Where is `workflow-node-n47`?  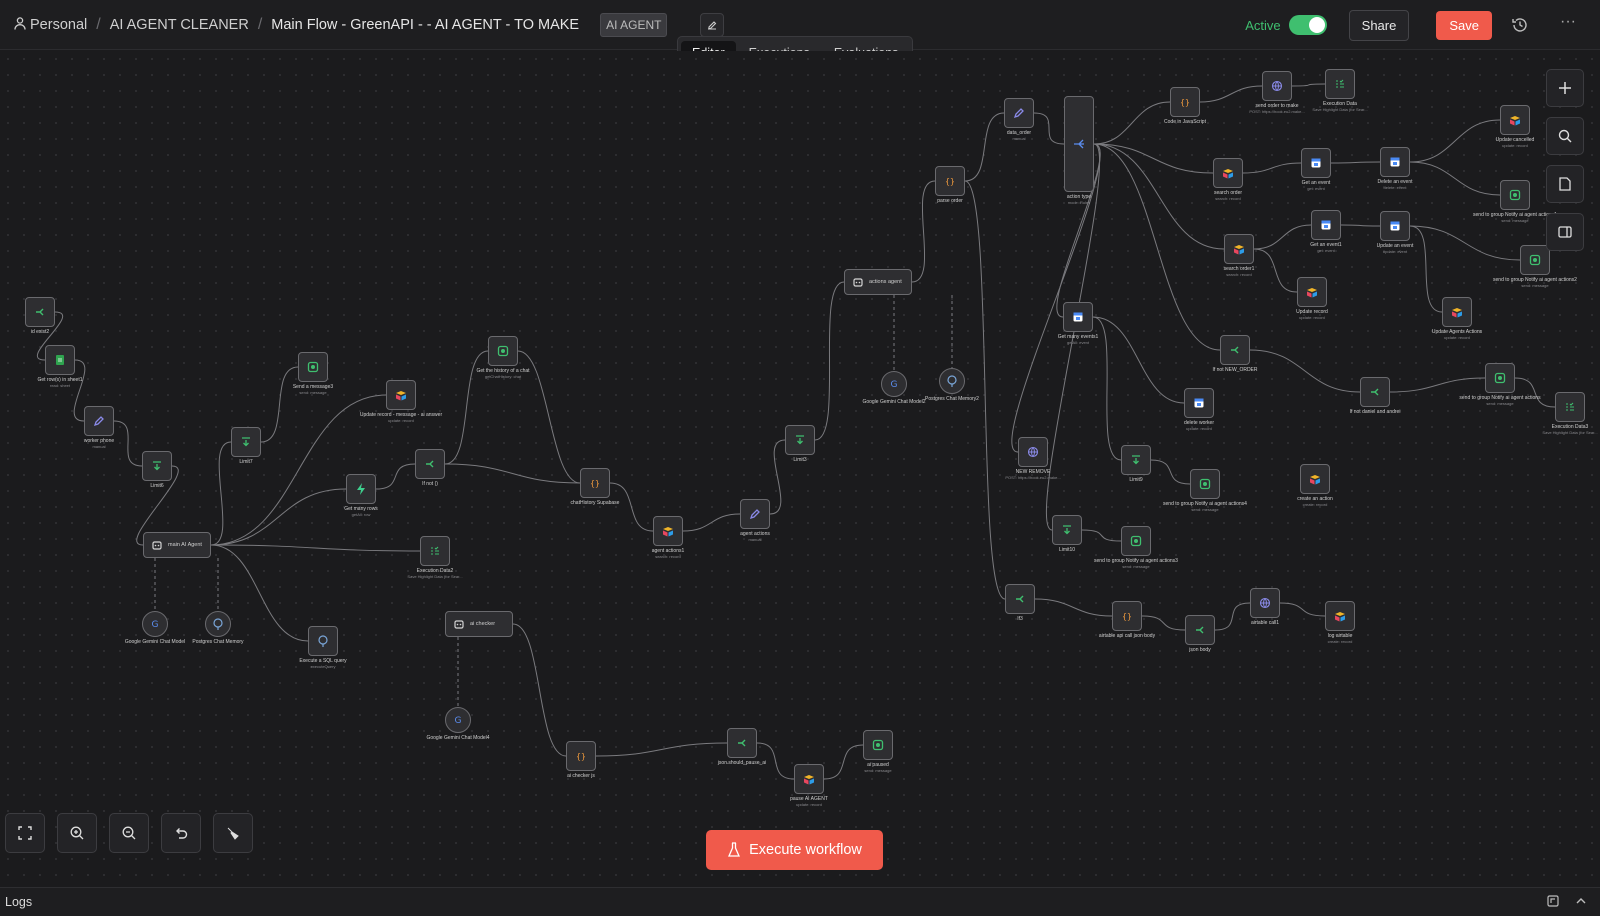
workflow-node-n47 is located at coordinates (1235, 350).